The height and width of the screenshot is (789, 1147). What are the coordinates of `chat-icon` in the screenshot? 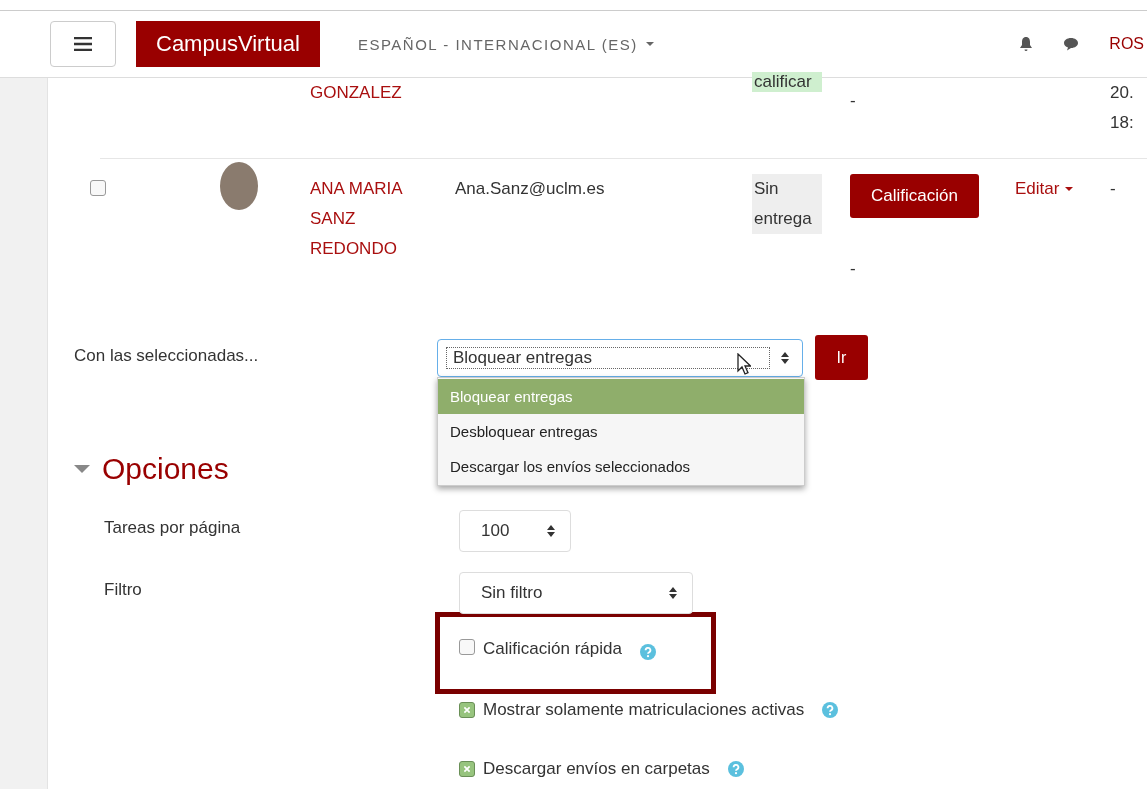 It's located at (1071, 44).